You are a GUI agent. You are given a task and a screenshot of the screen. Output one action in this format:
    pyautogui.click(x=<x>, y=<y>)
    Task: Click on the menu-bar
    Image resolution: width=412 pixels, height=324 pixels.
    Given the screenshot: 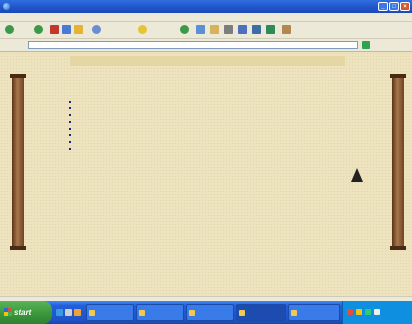 What is the action you would take?
    pyautogui.click(x=206, y=17)
    